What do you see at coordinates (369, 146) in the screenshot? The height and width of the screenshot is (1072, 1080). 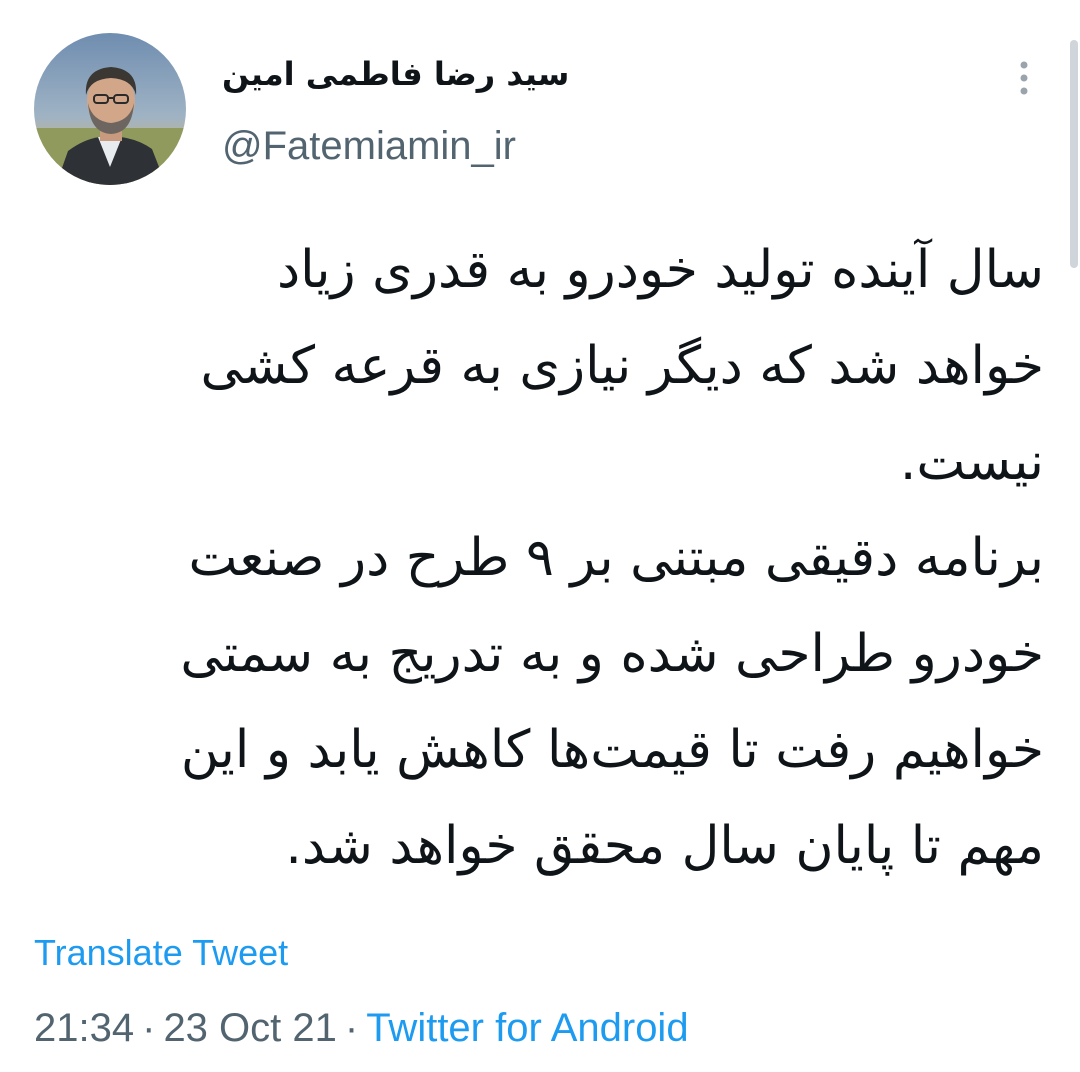 I see `author-handle: @Fatemiamin_ir` at bounding box center [369, 146].